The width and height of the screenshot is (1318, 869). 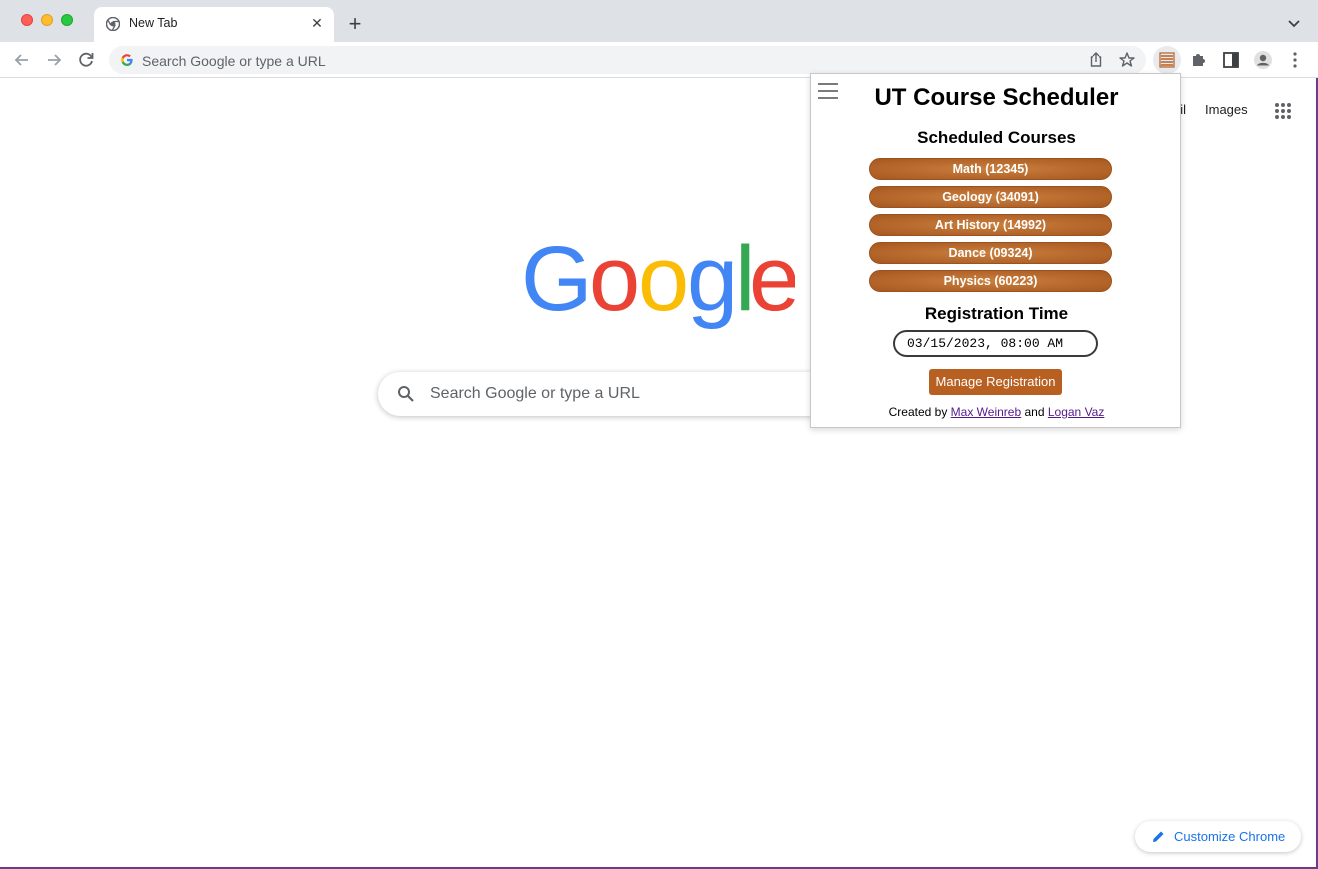 What do you see at coordinates (996, 97) in the screenshot?
I see `popup-title: UT Course Scheduler` at bounding box center [996, 97].